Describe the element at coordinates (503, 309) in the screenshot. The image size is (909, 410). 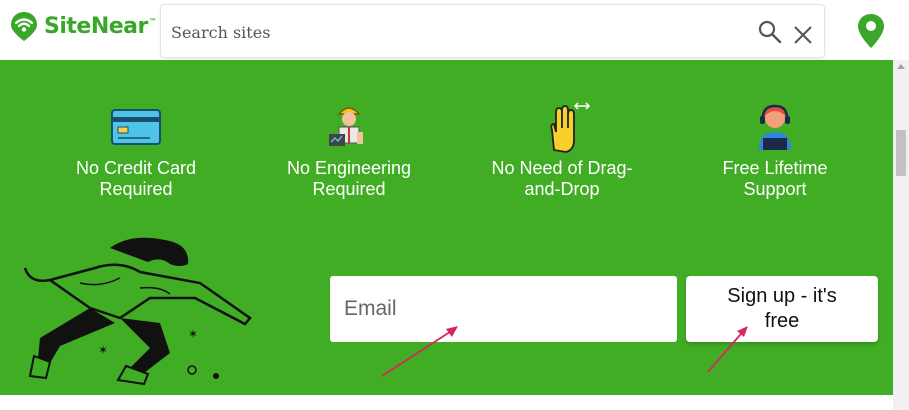
I see `email-input` at that location.